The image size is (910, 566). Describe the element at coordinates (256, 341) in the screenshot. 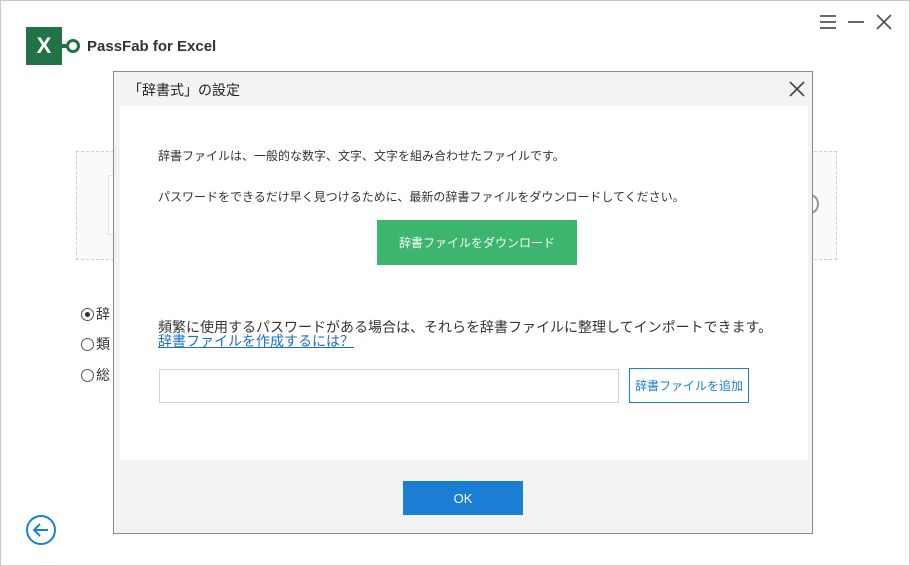

I see `create-dictionary-help-link: 辞書ファイルを作成するには？` at that location.